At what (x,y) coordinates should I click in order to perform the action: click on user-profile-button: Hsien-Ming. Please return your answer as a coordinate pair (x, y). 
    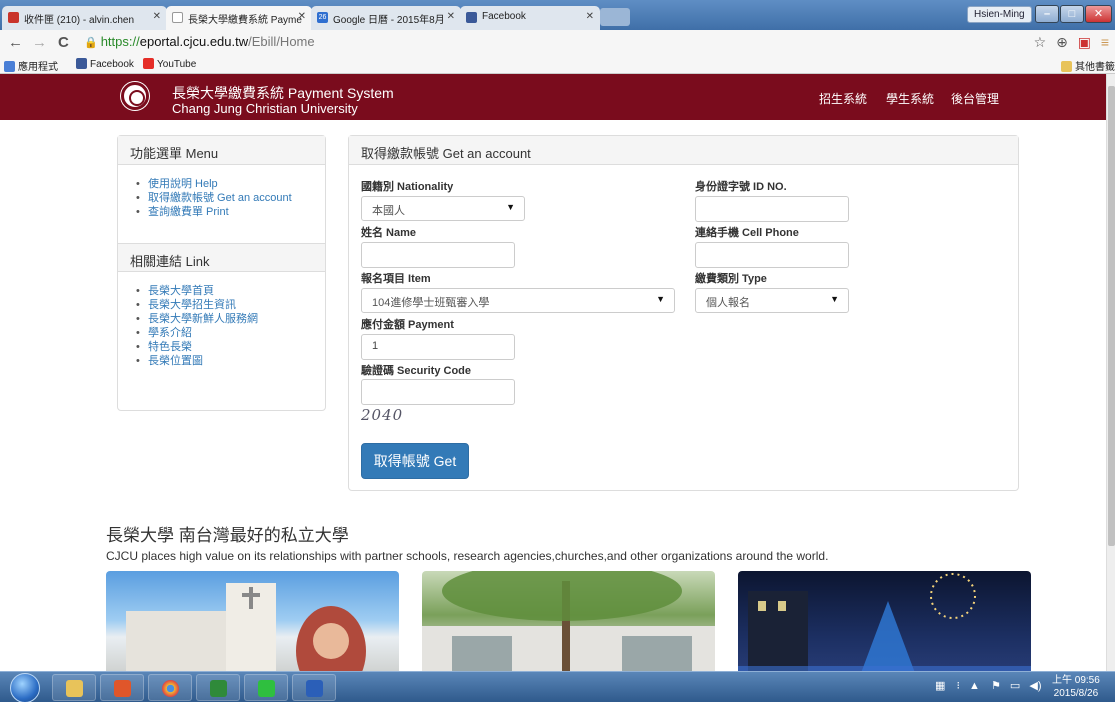
    Looking at the image, I should click on (999, 14).